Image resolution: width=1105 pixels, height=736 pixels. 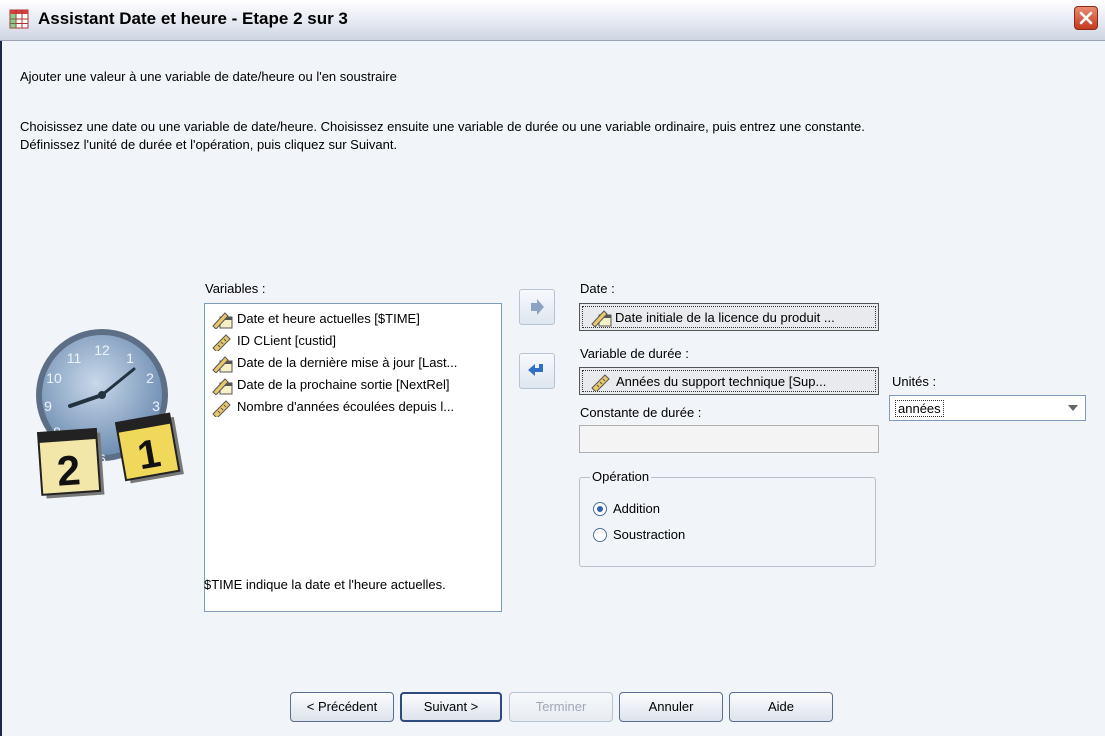 I want to click on move-to-duration-button, so click(x=537, y=371).